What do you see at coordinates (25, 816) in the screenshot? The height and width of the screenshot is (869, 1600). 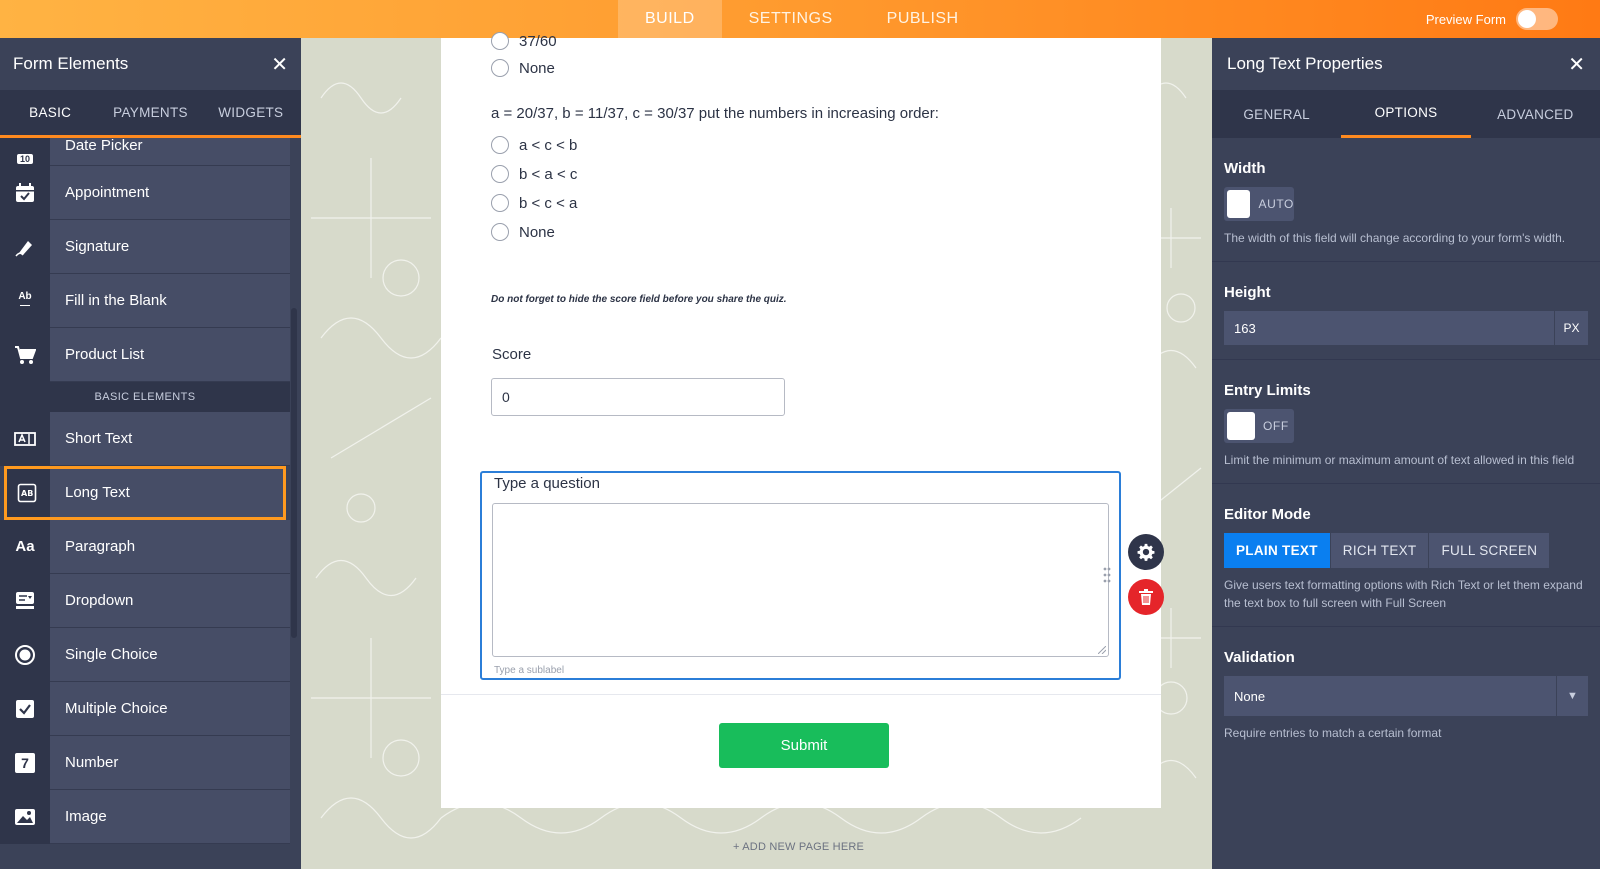 I see `image-icon` at bounding box center [25, 816].